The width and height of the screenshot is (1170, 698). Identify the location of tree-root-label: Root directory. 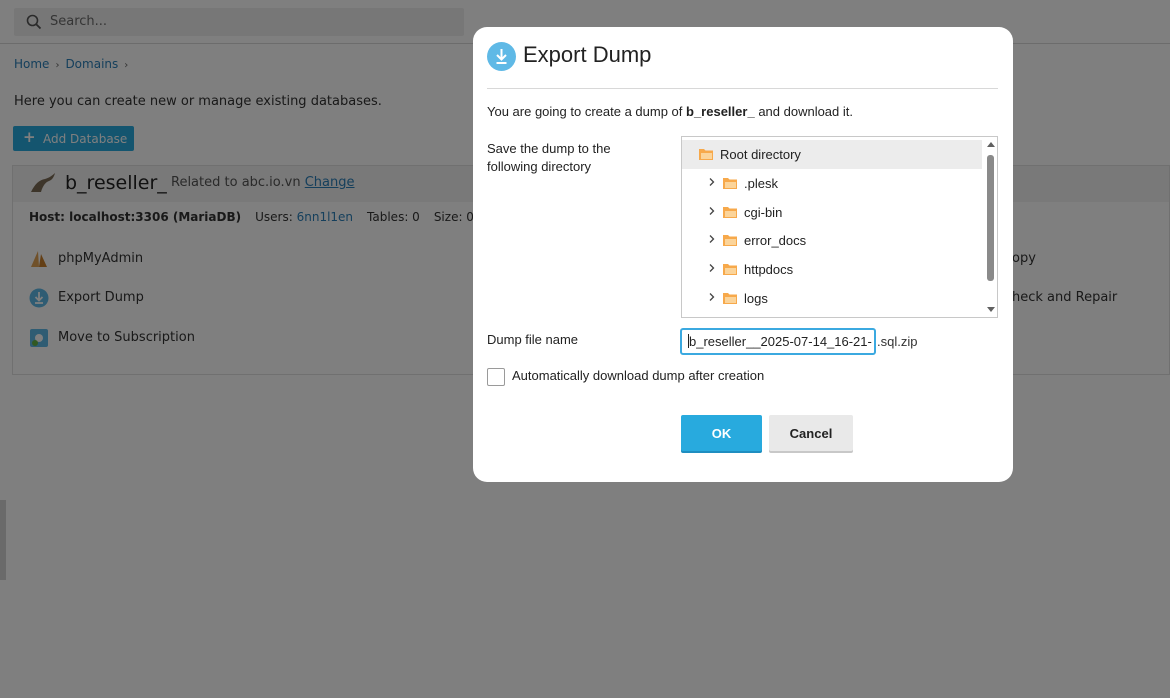
(760, 154).